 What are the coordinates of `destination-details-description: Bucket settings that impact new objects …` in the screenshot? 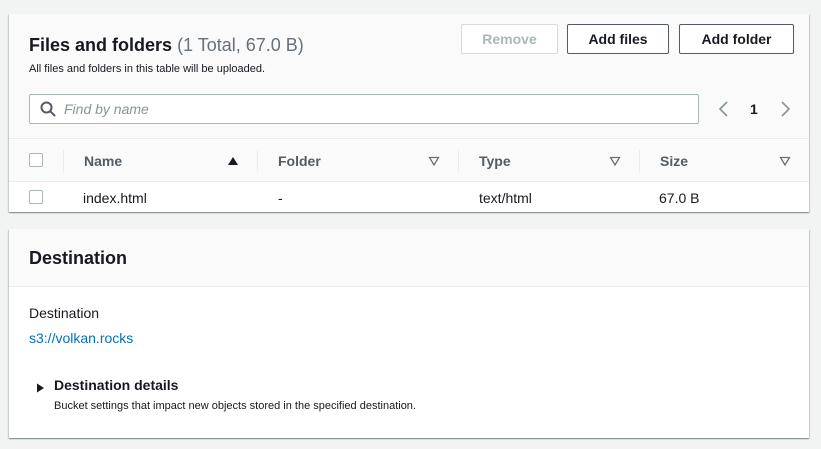 It's located at (235, 406).